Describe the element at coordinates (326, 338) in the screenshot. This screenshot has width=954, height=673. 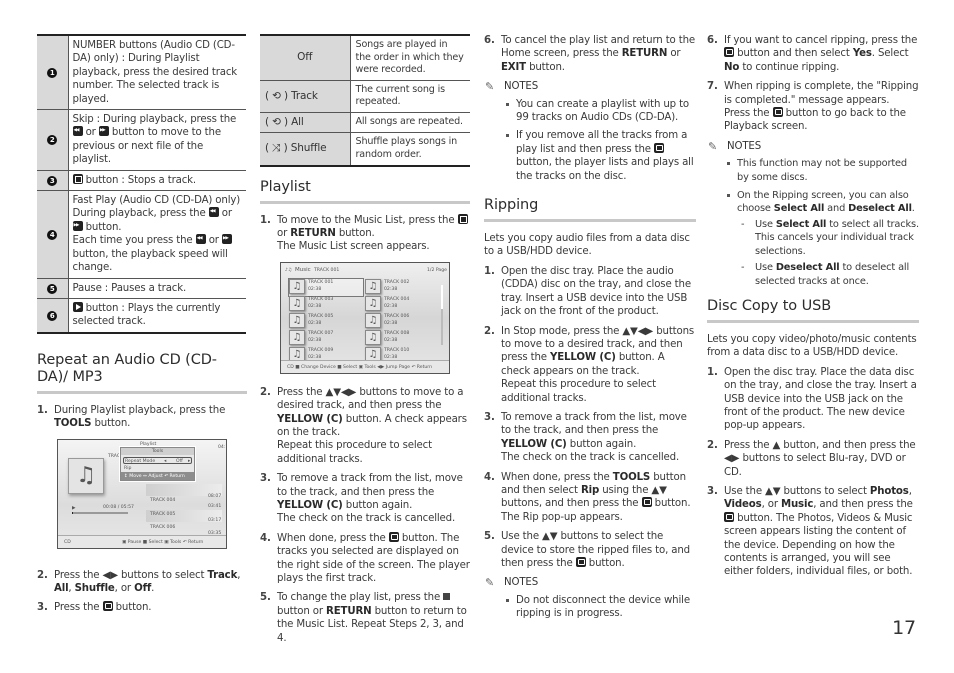
I see `music-track-cell: ♫ TRACK 007 02:38` at that location.